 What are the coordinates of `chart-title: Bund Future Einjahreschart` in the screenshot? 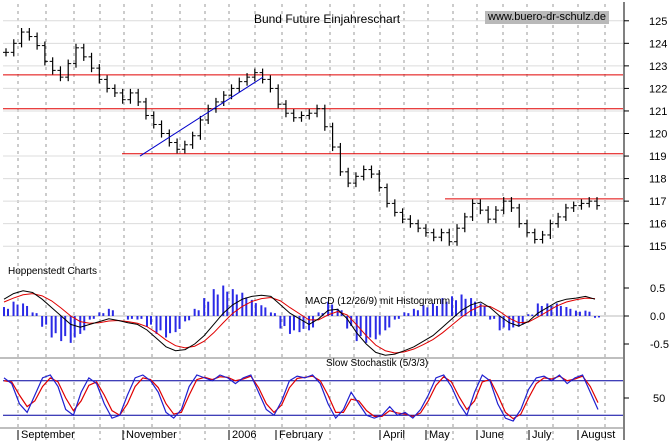 It's located at (327, 19).